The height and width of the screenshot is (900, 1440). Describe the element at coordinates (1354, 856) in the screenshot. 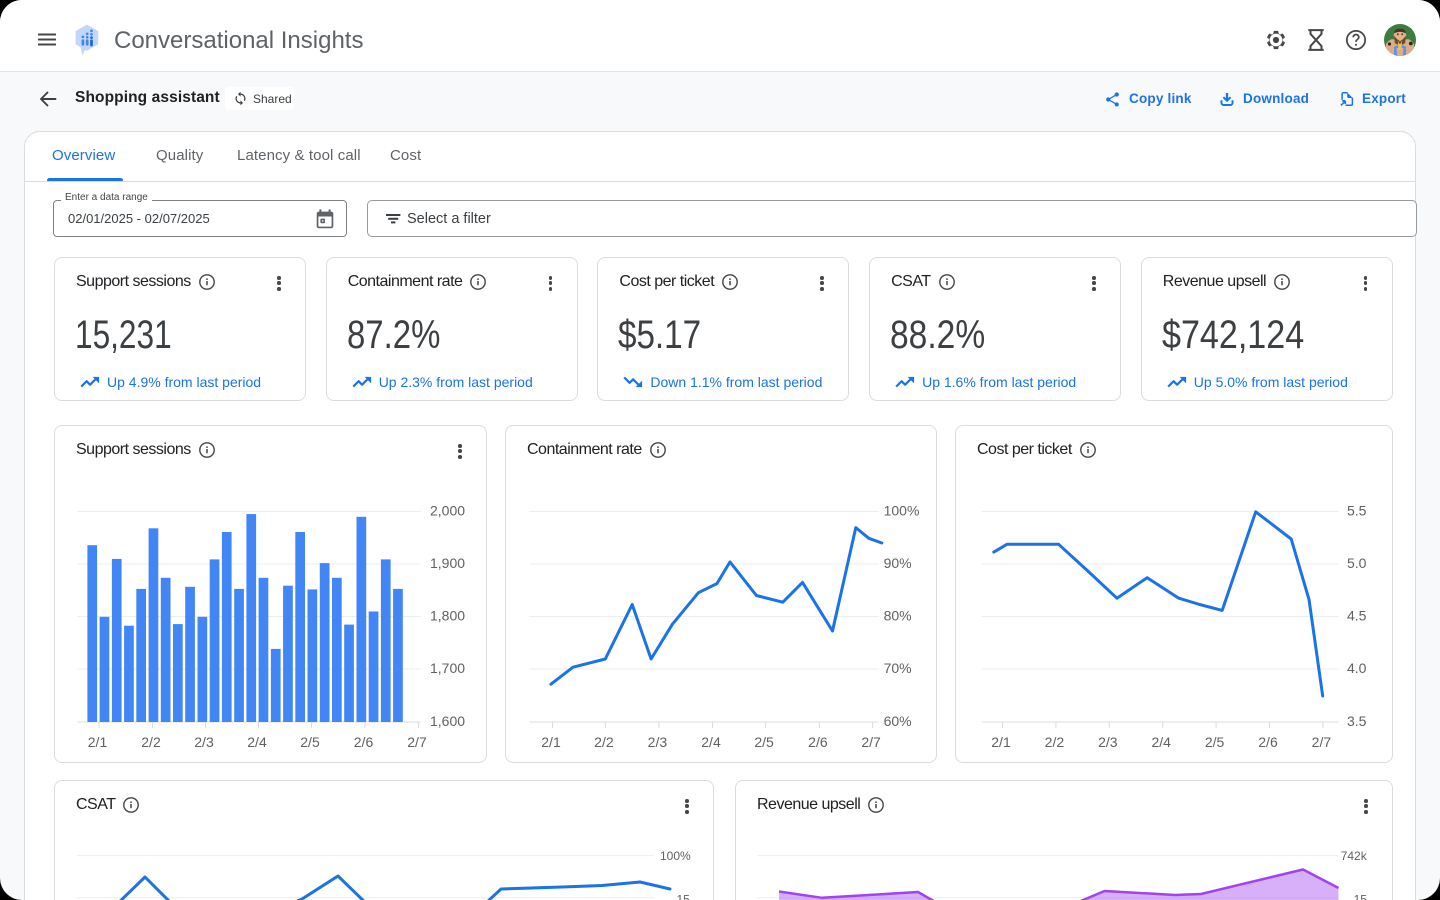

I see `svg-text: 742k` at that location.